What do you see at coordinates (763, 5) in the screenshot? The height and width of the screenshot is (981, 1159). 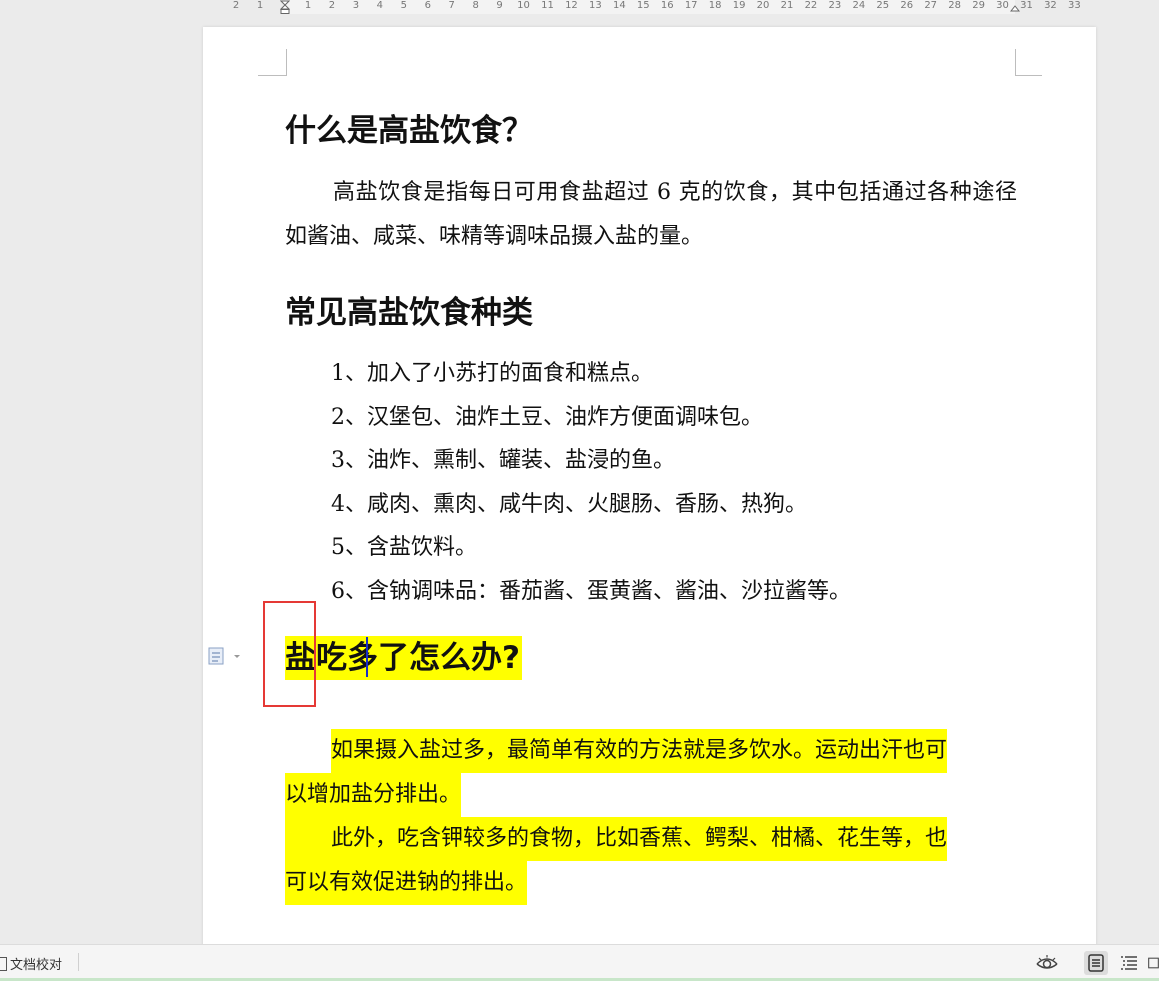 I see `ruler-number: 20` at bounding box center [763, 5].